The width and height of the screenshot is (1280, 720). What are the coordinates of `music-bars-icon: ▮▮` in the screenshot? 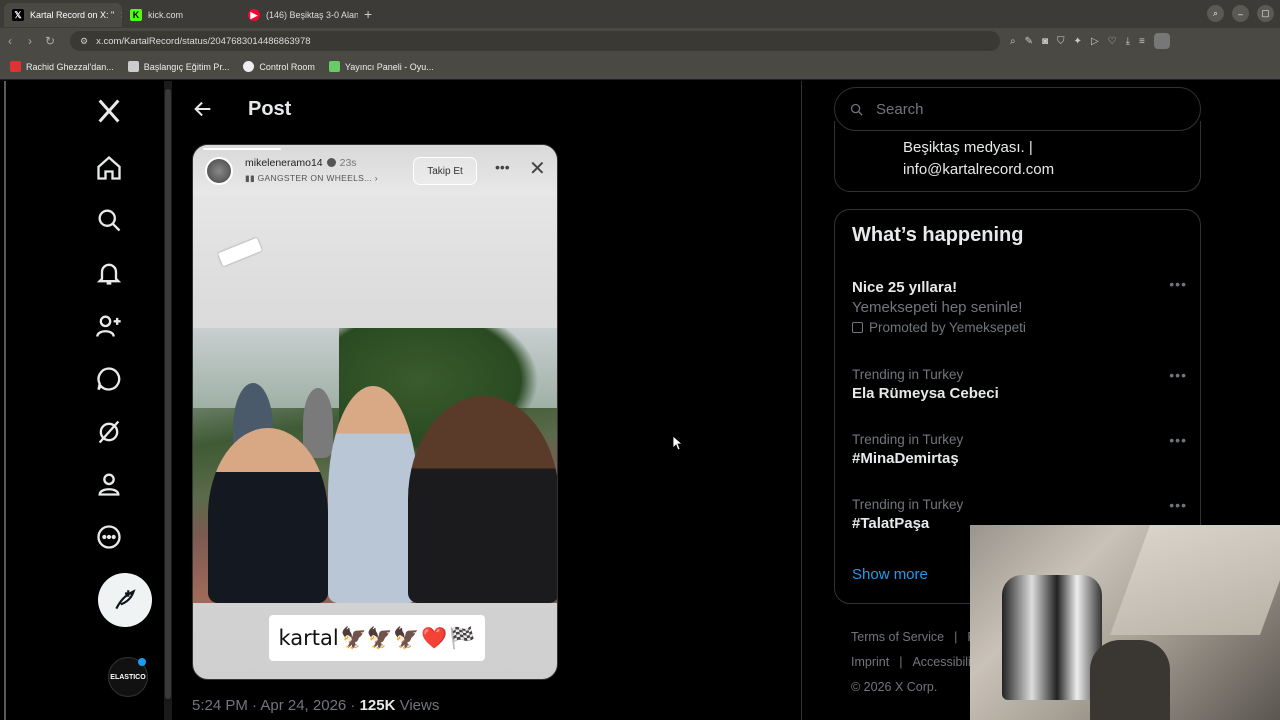 It's located at (251, 178).